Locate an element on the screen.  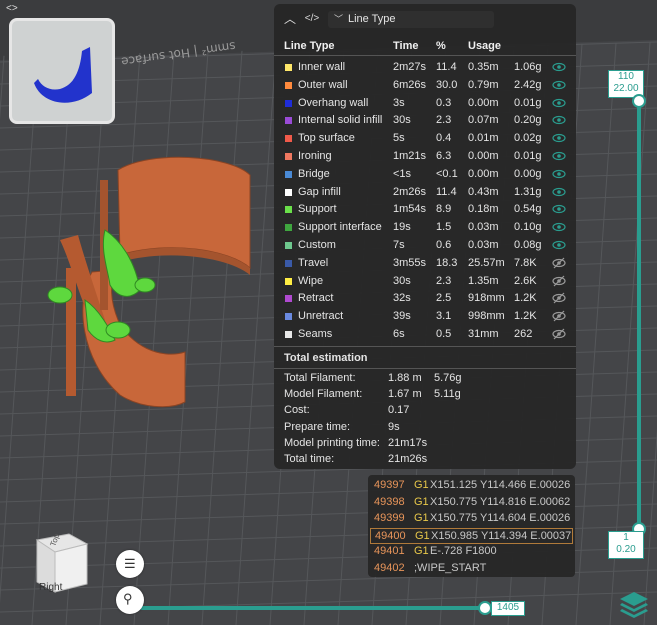
line-time: 6s is located at coordinates (399, 334).